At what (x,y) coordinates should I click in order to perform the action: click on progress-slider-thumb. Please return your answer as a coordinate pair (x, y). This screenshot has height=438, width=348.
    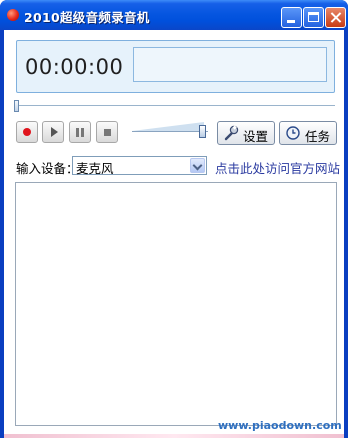
    Looking at the image, I should click on (16, 106).